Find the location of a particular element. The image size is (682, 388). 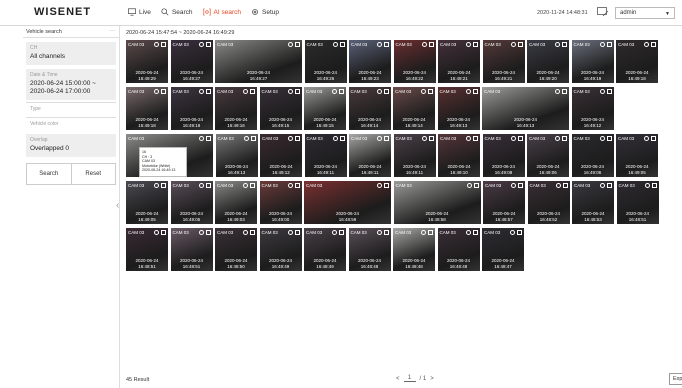

type-field: Type is located at coordinates (71, 108).